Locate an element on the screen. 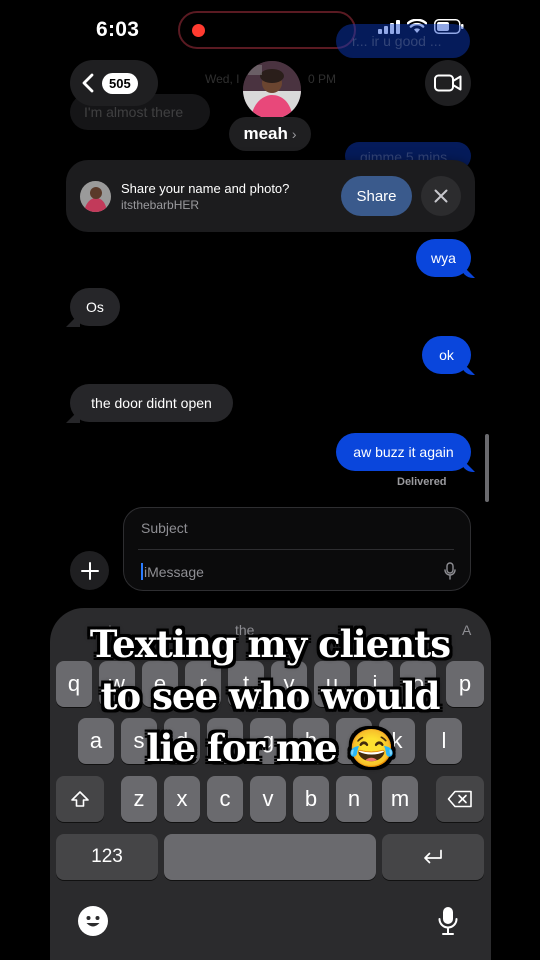 Image resolution: width=540 pixels, height=960 pixels. return-arrow-icon is located at coordinates (433, 856).